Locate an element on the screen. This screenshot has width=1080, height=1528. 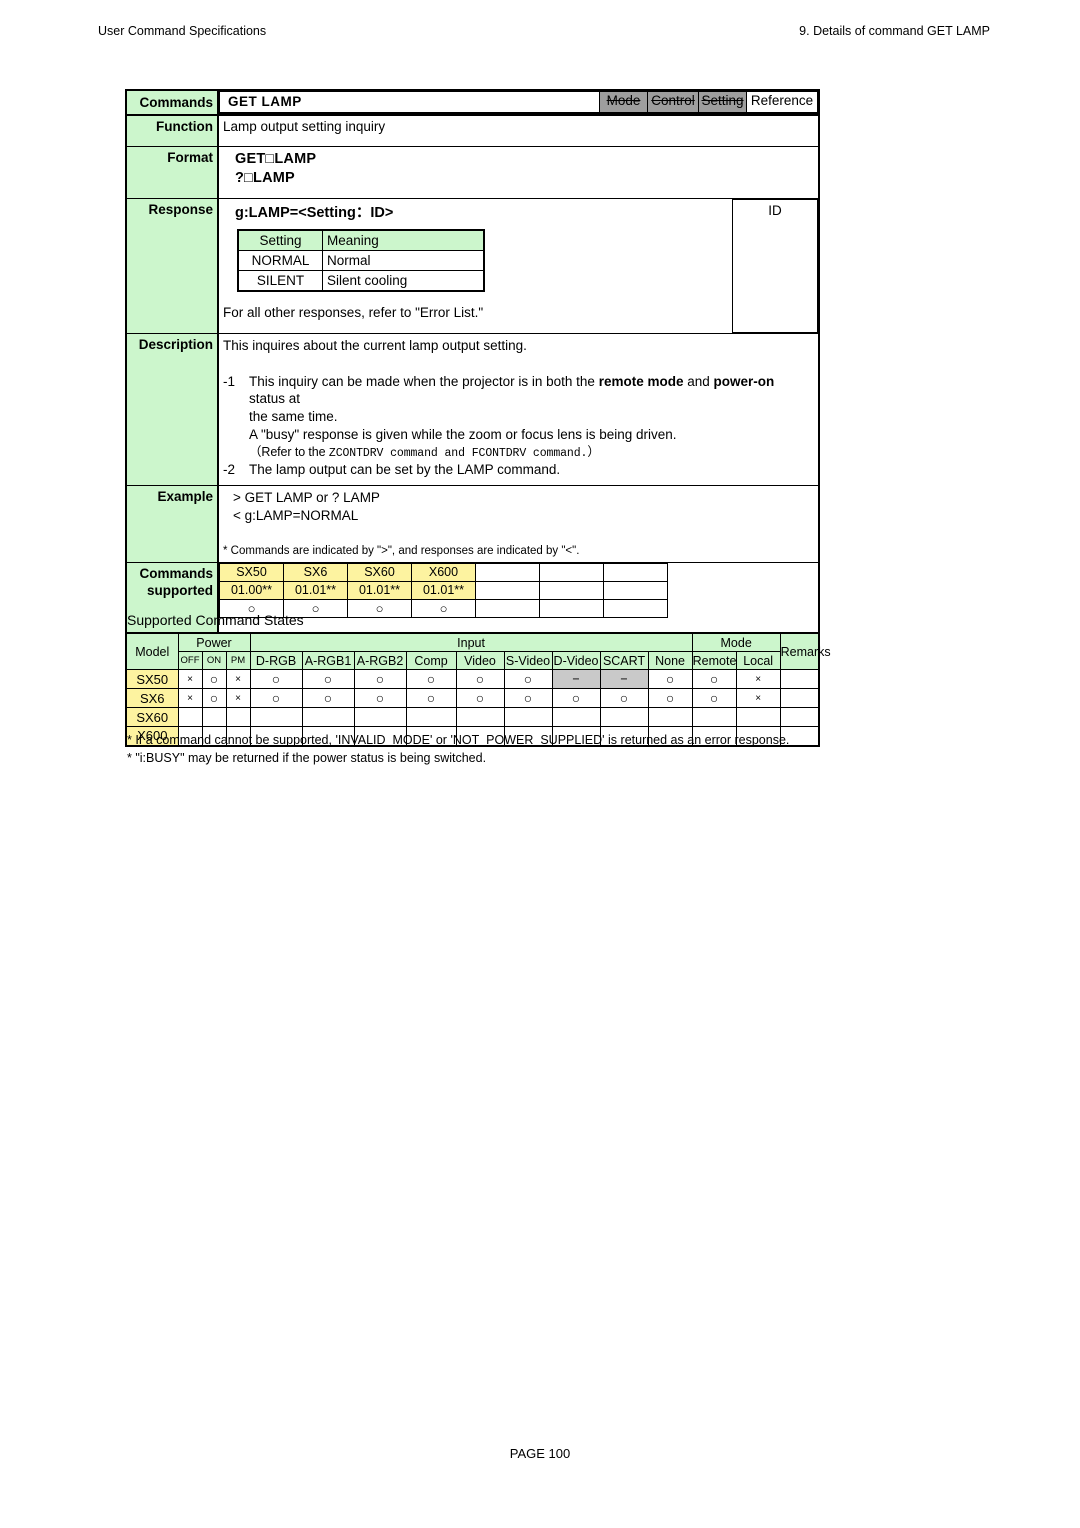
states-model-sx50: SX50 is located at coordinates (152, 679).